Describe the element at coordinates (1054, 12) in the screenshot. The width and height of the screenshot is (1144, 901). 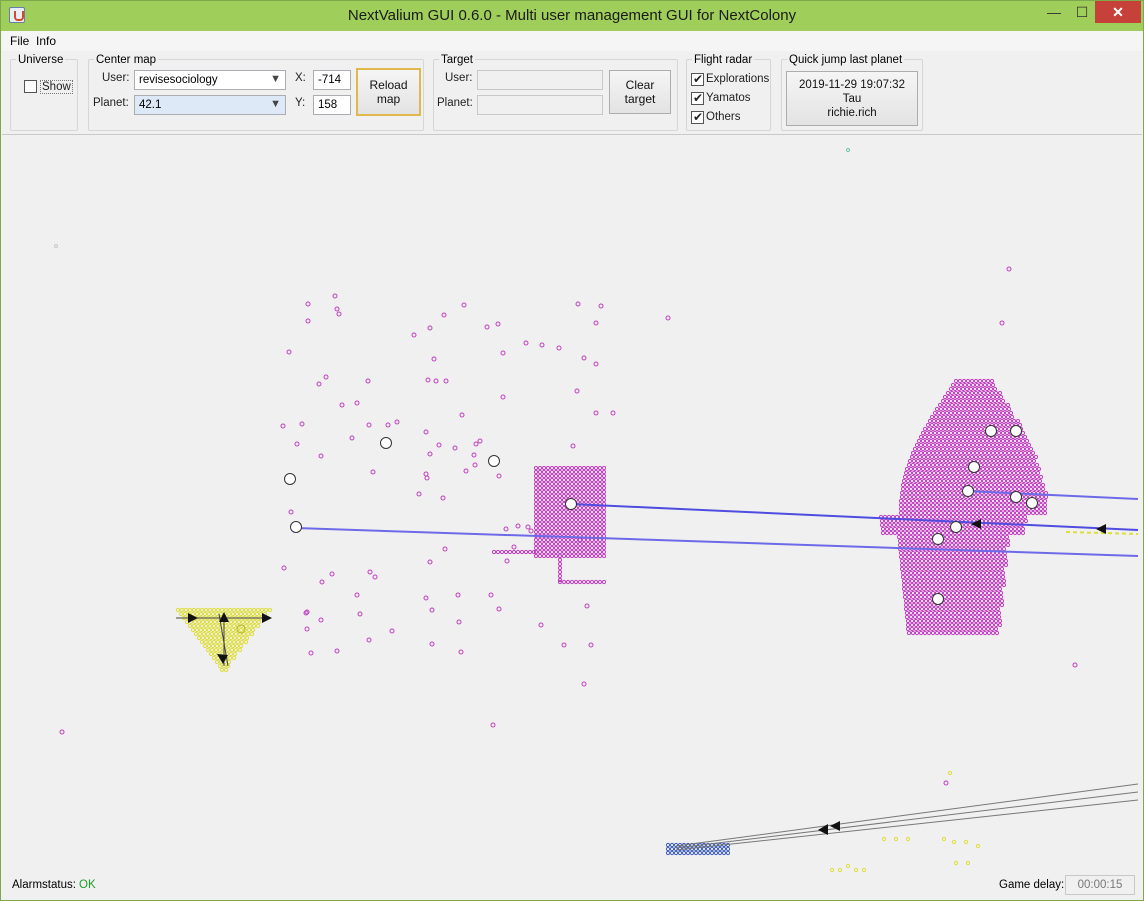
I see `minimize-button: —` at that location.